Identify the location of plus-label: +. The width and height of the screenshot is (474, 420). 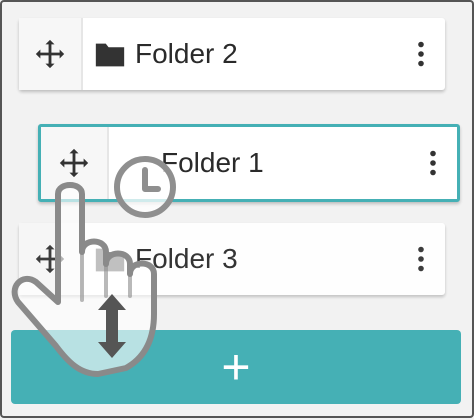
(236, 367).